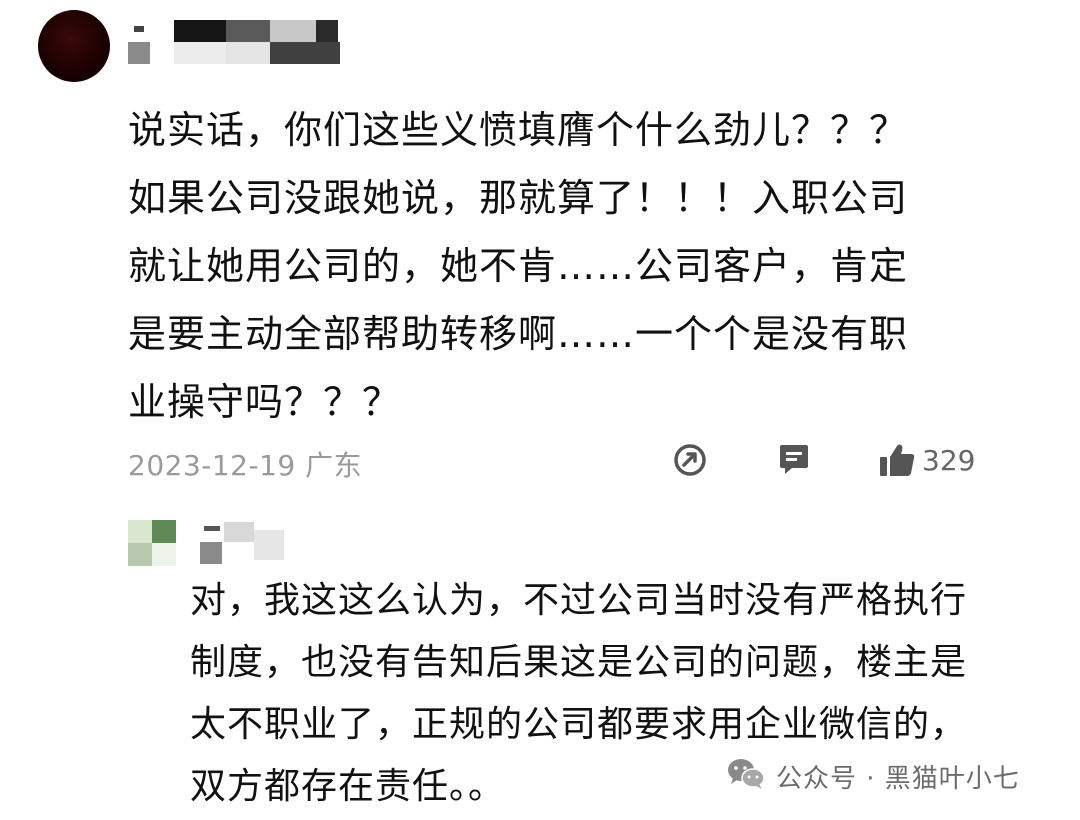 The height and width of the screenshot is (820, 1080). Describe the element at coordinates (152, 543) in the screenshot. I see `reply-avatar` at that location.